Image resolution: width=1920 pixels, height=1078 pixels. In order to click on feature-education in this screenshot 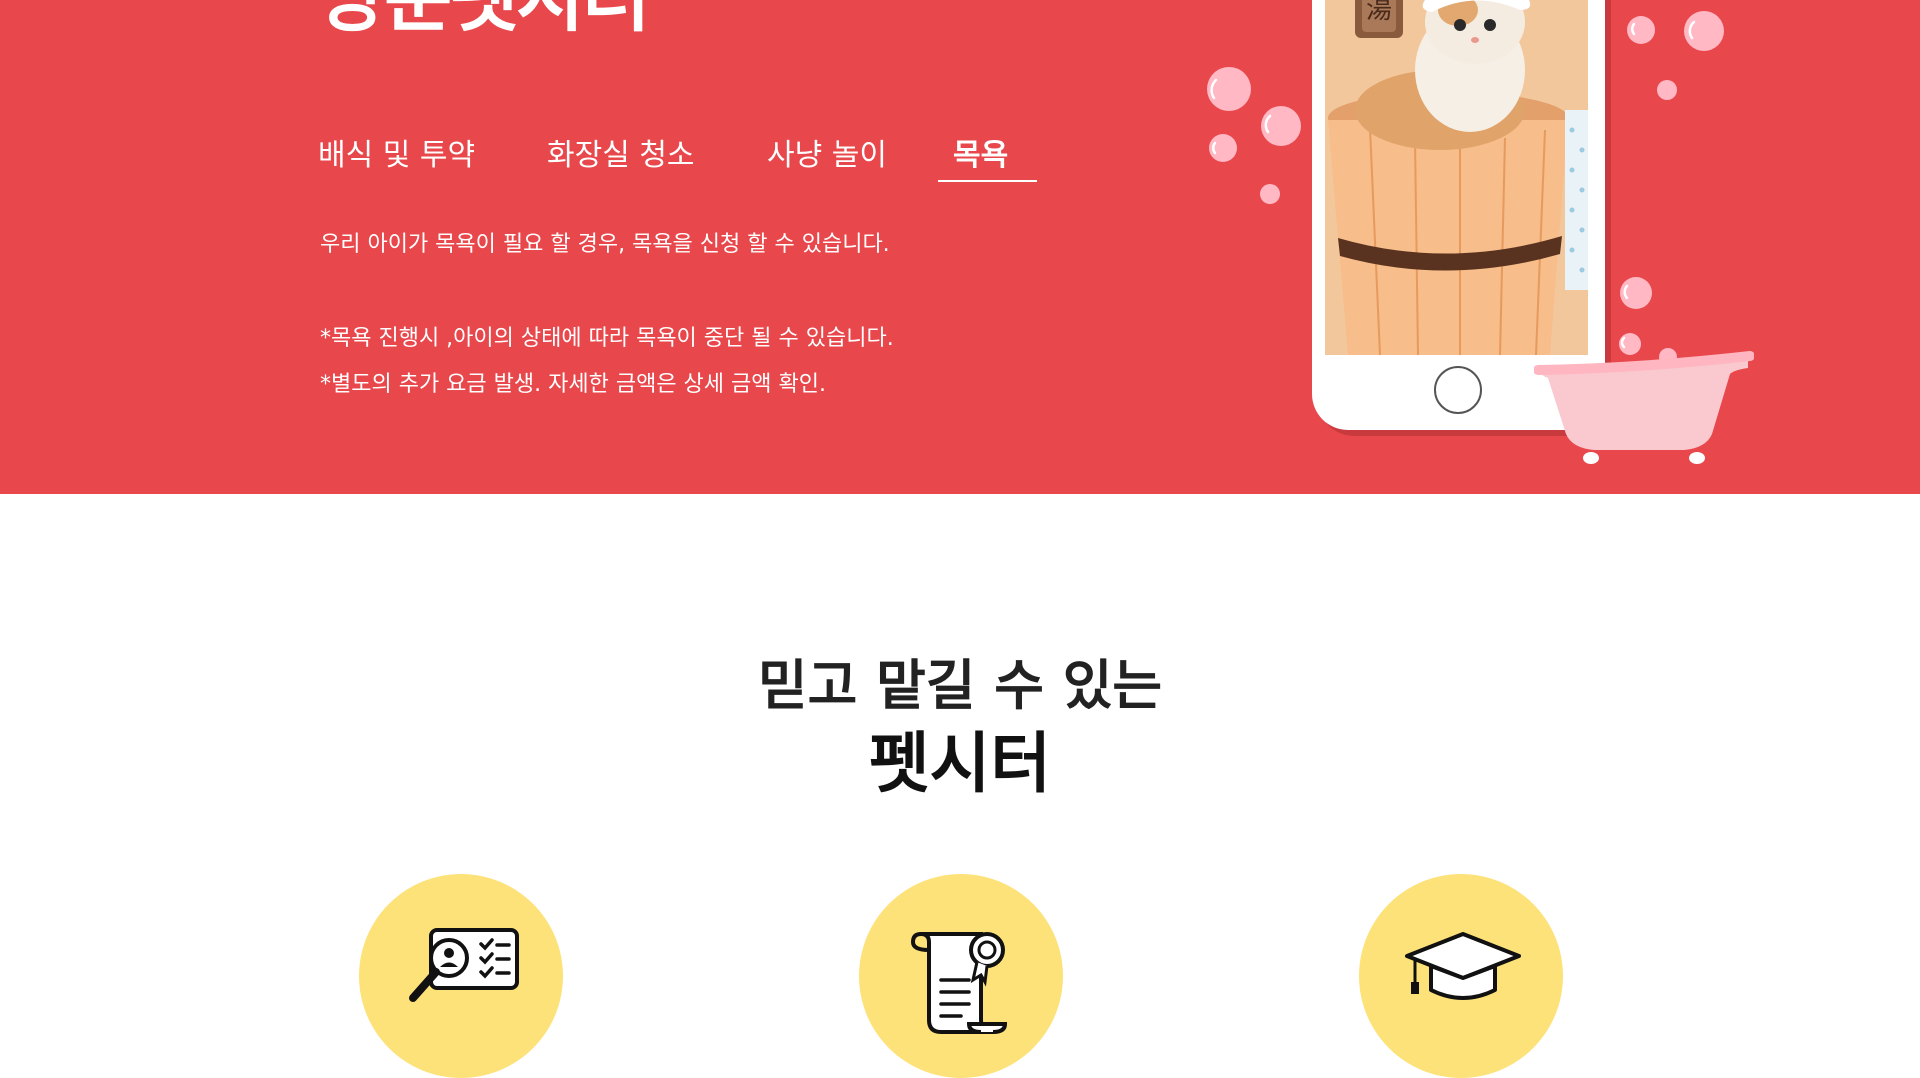, I will do `click(1461, 976)`.